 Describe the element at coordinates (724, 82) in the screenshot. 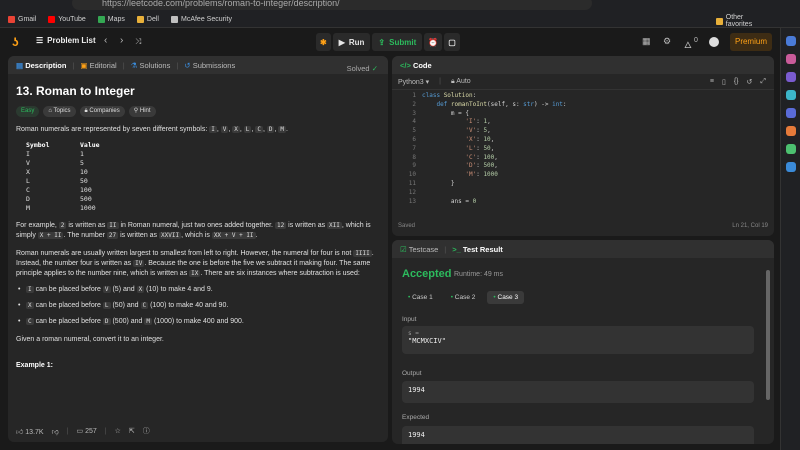

I see `bookmark-icon: ▯` at that location.